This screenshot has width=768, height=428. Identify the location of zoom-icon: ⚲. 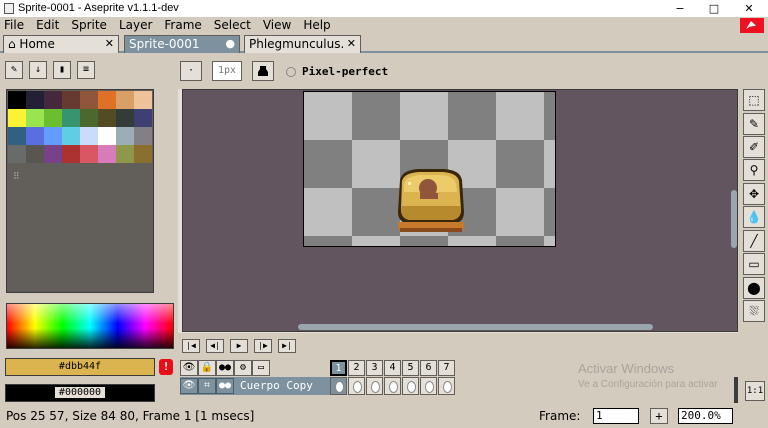
(754, 170).